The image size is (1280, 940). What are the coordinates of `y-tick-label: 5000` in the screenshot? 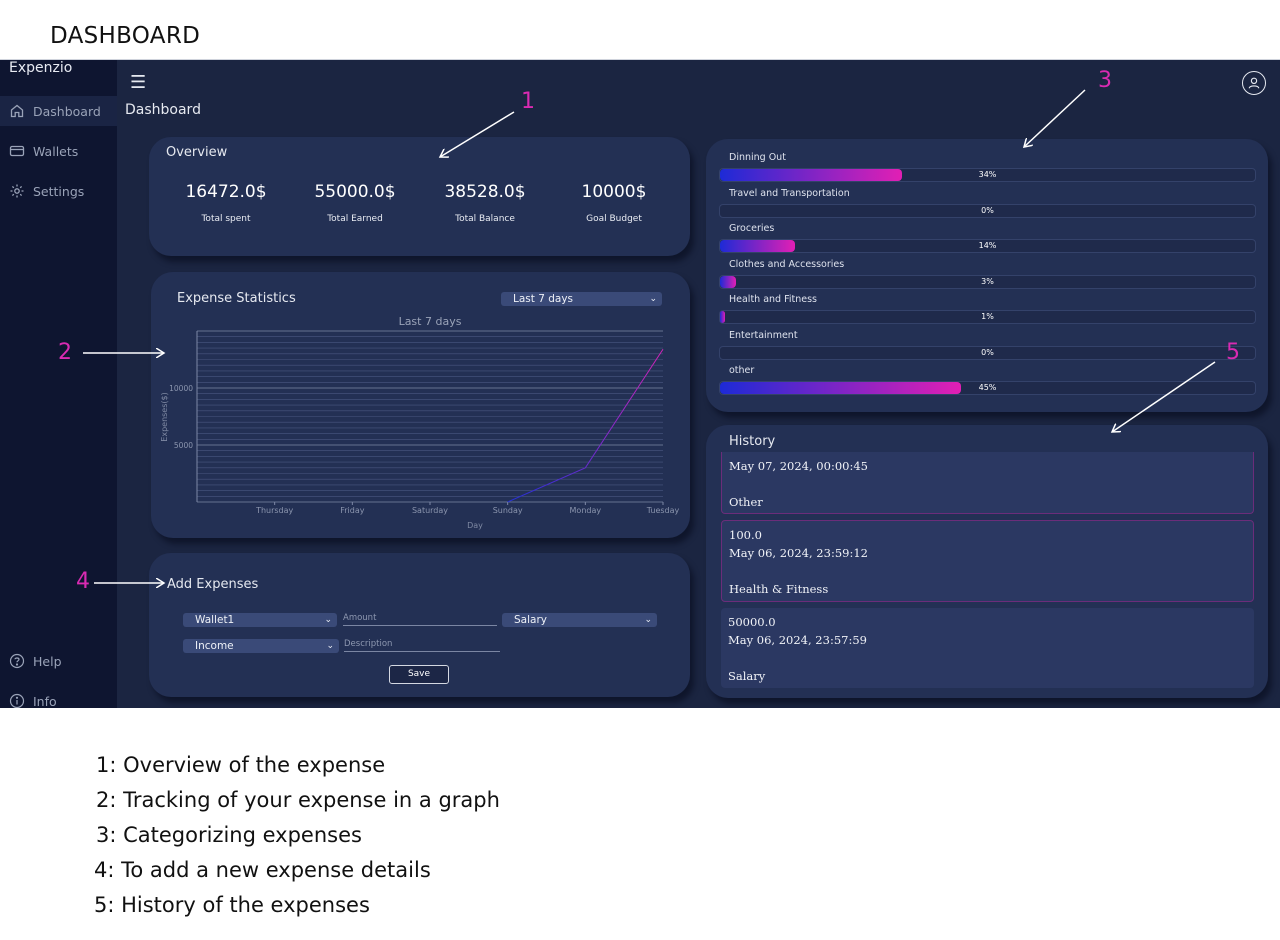 It's located at (183, 445).